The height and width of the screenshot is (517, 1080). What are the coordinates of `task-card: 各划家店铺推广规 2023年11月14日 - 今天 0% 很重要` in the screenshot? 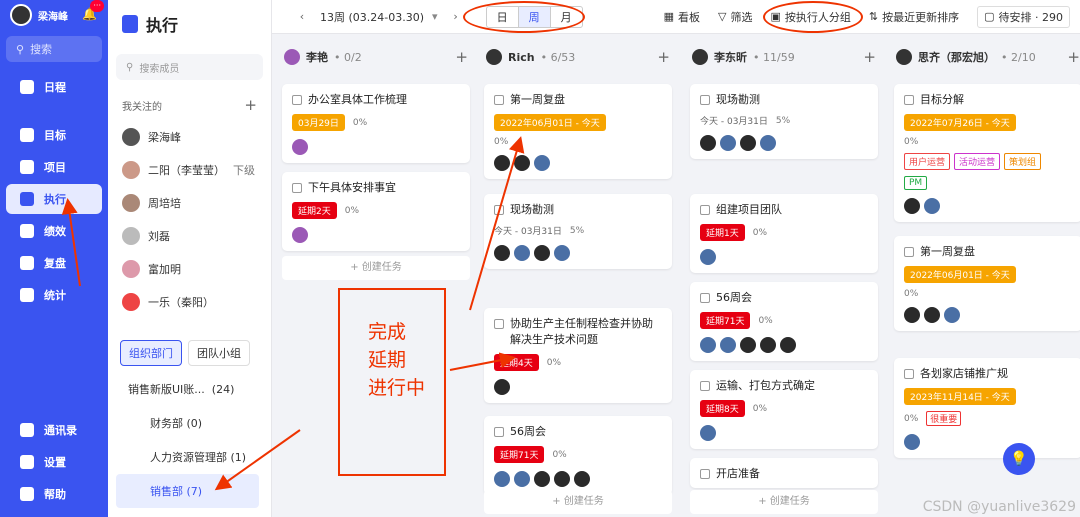 It's located at (987, 408).